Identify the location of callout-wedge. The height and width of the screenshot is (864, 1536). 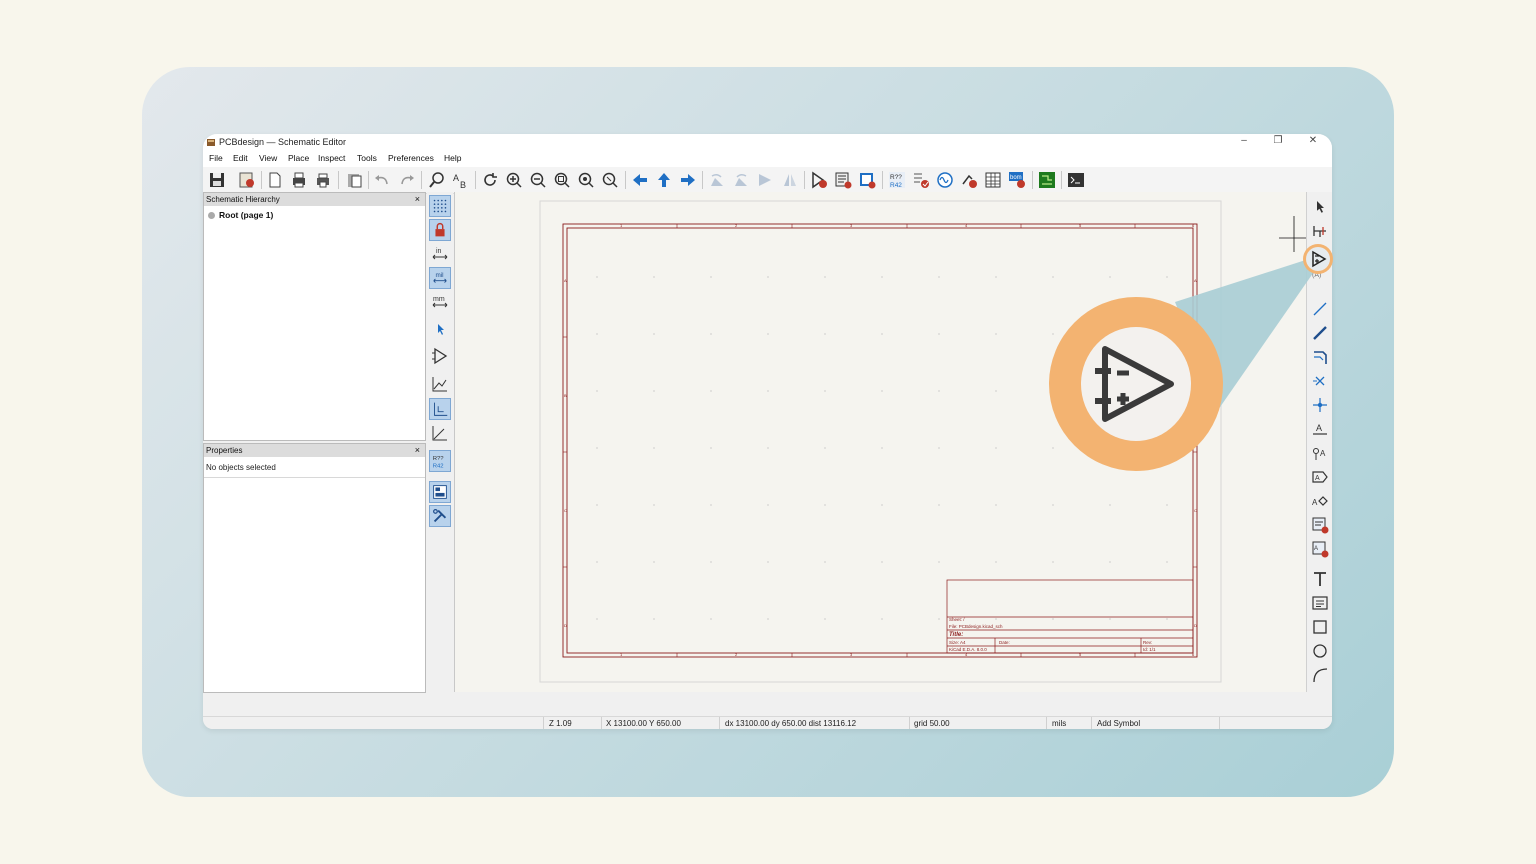
(1246, 333).